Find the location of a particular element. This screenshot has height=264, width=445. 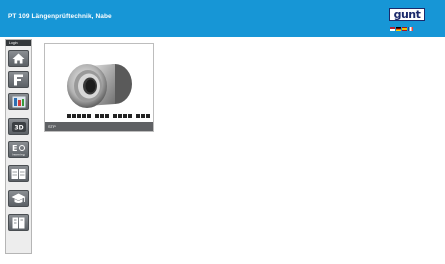

flag-en-icon is located at coordinates (392, 29).